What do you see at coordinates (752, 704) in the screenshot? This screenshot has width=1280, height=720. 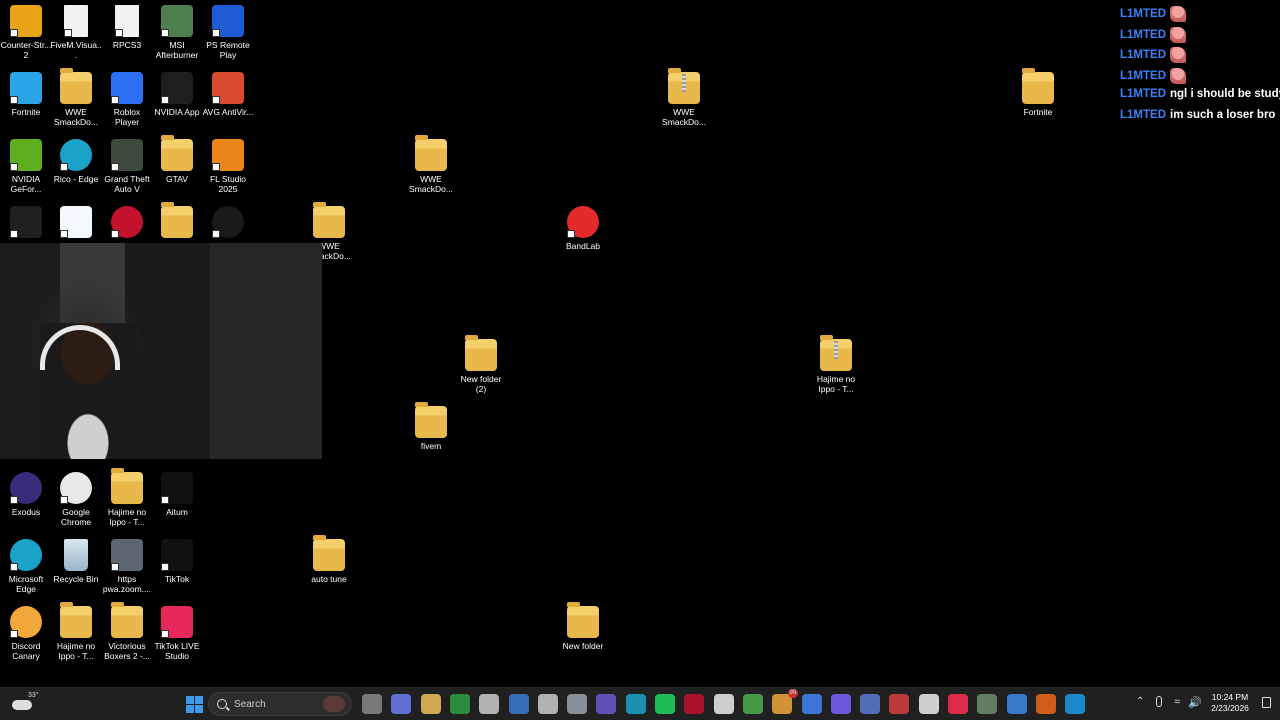 I see `calculator-icon` at bounding box center [752, 704].